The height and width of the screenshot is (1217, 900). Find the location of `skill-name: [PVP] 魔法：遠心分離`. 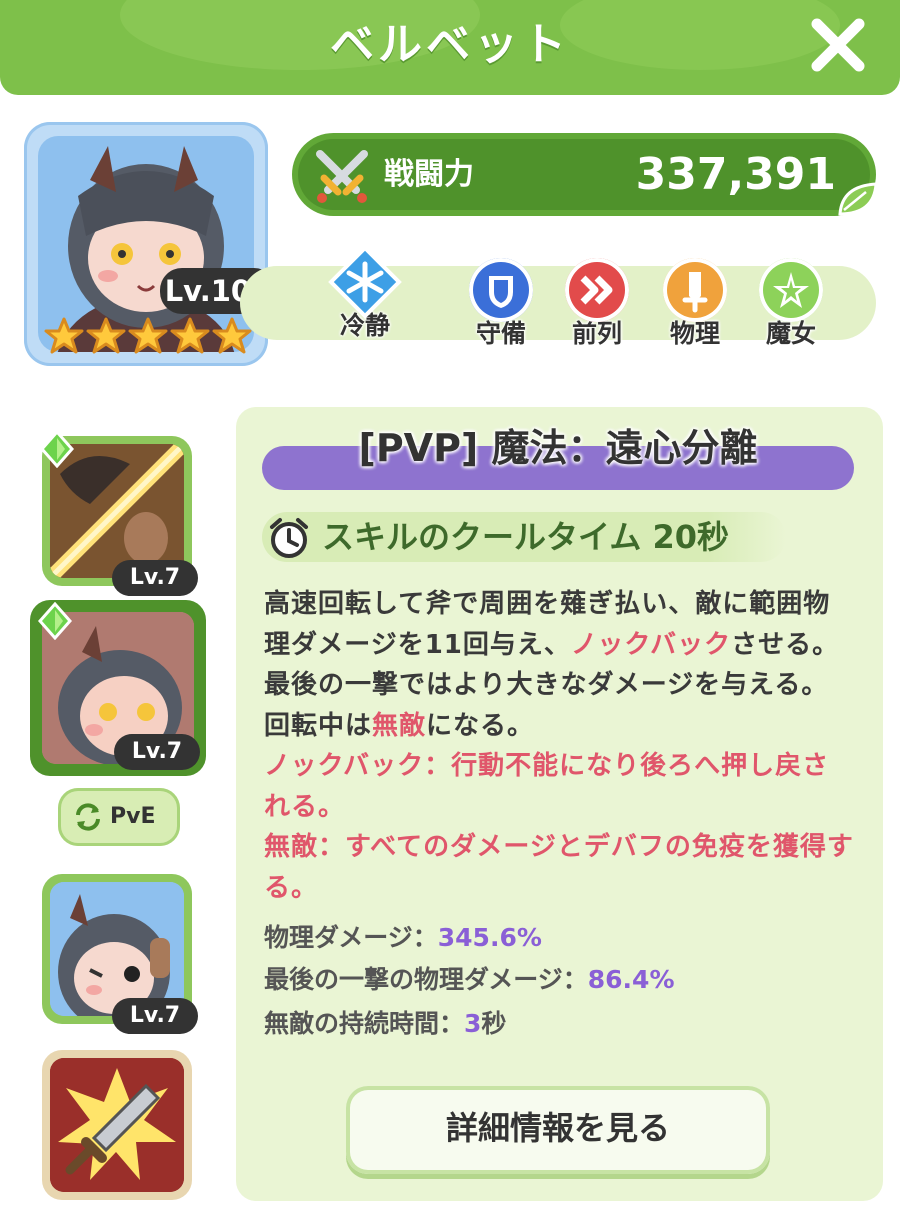

skill-name: [PVP] 魔法：遠心分離 is located at coordinates (558, 448).